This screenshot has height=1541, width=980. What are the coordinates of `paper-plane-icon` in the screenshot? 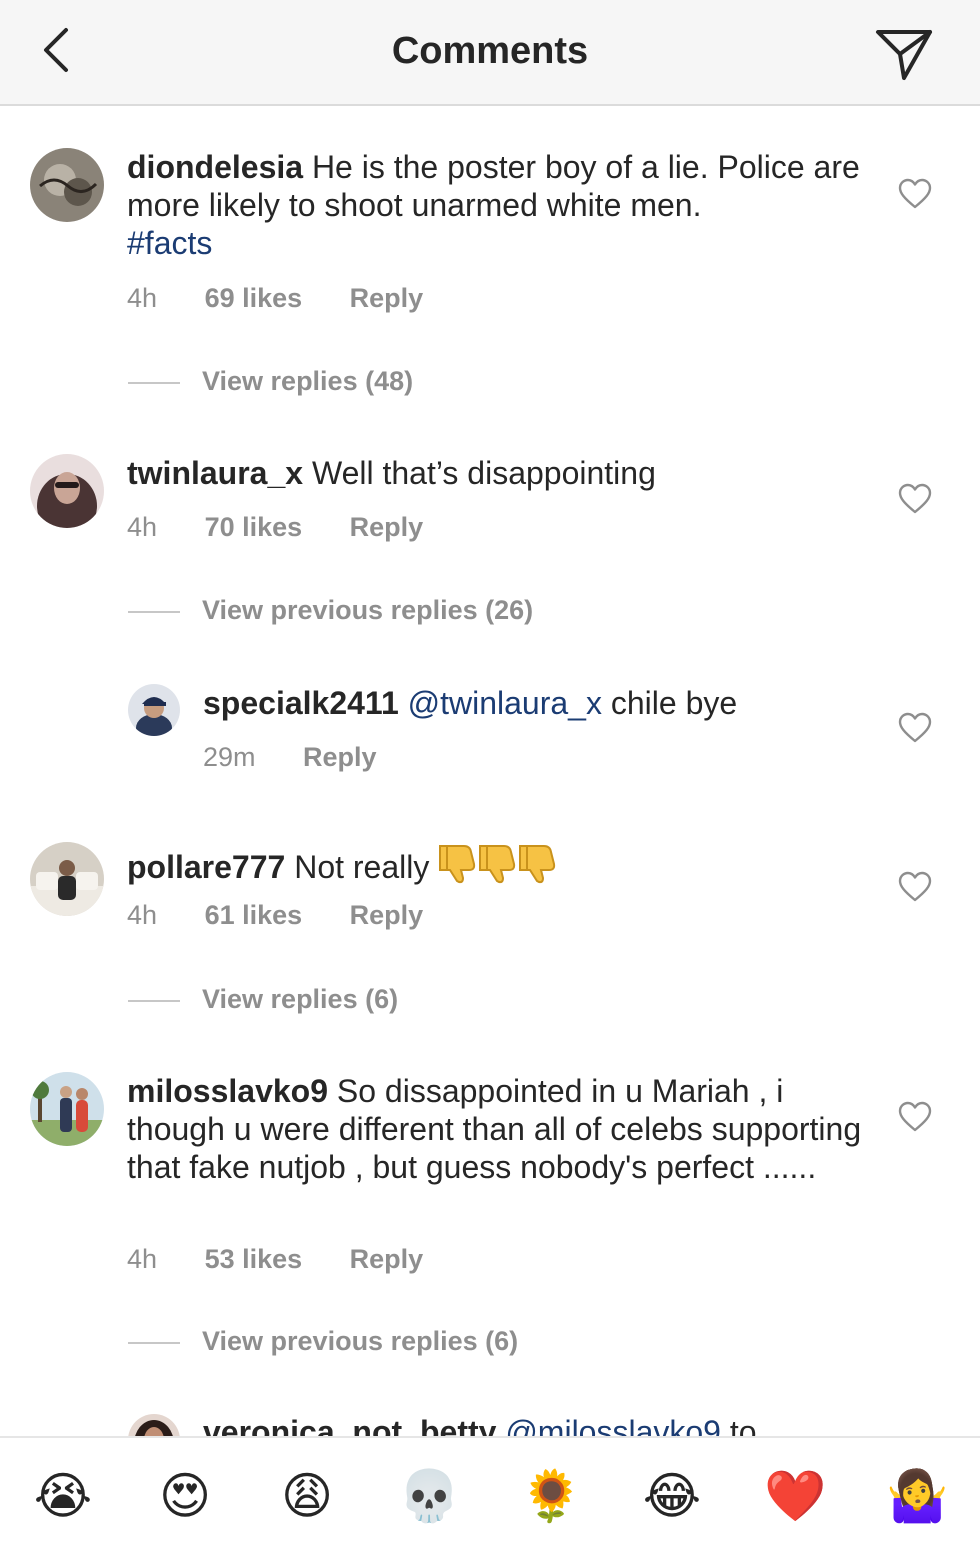 It's located at (904, 55).